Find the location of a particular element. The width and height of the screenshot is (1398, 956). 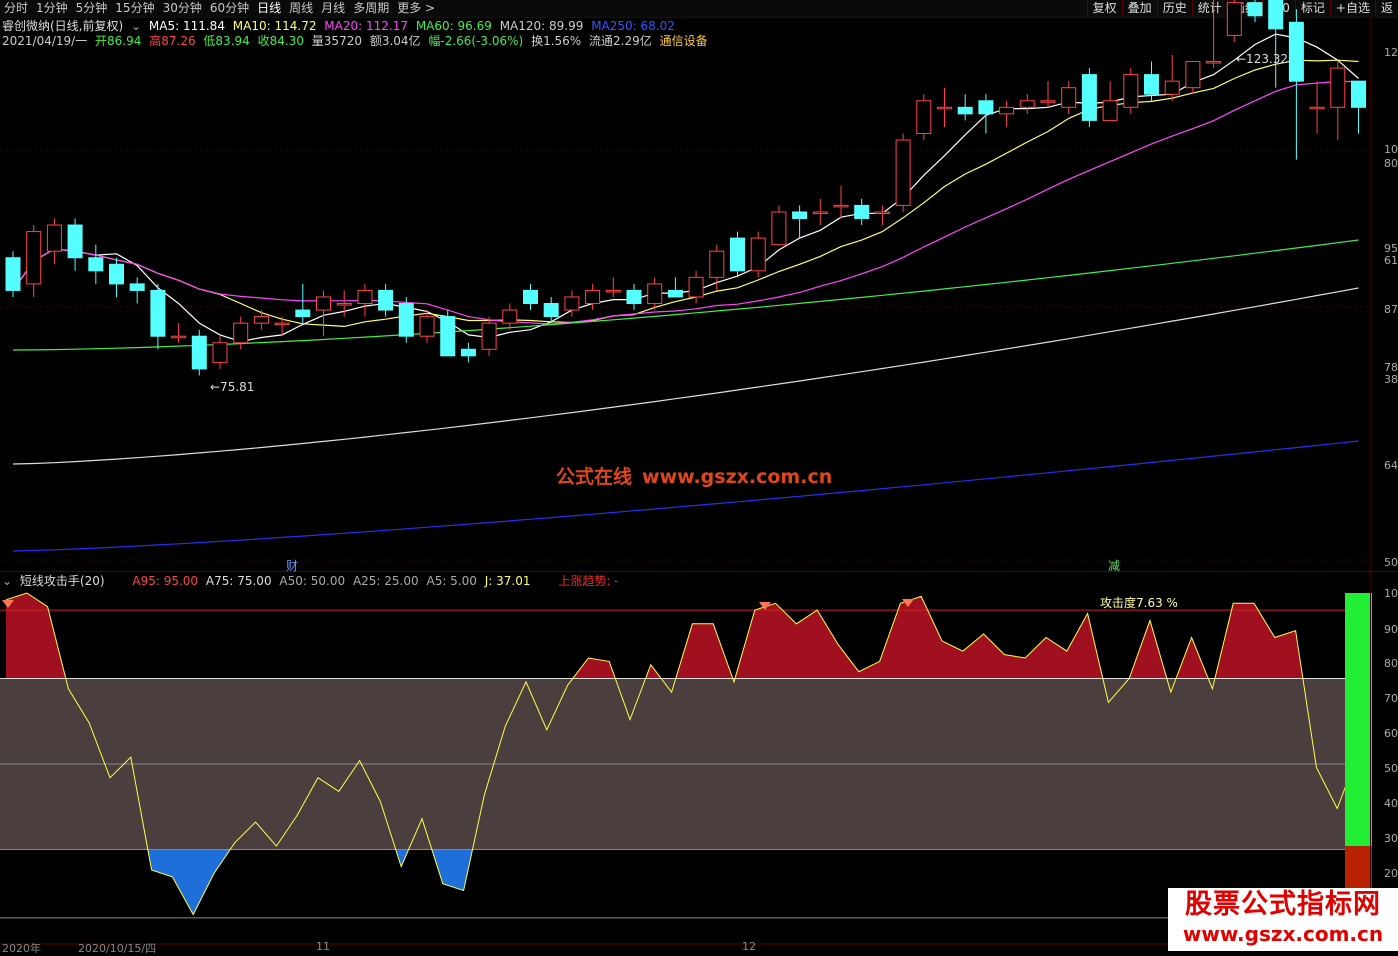

indicator-a95: A95: 95.00 is located at coordinates (165, 581).